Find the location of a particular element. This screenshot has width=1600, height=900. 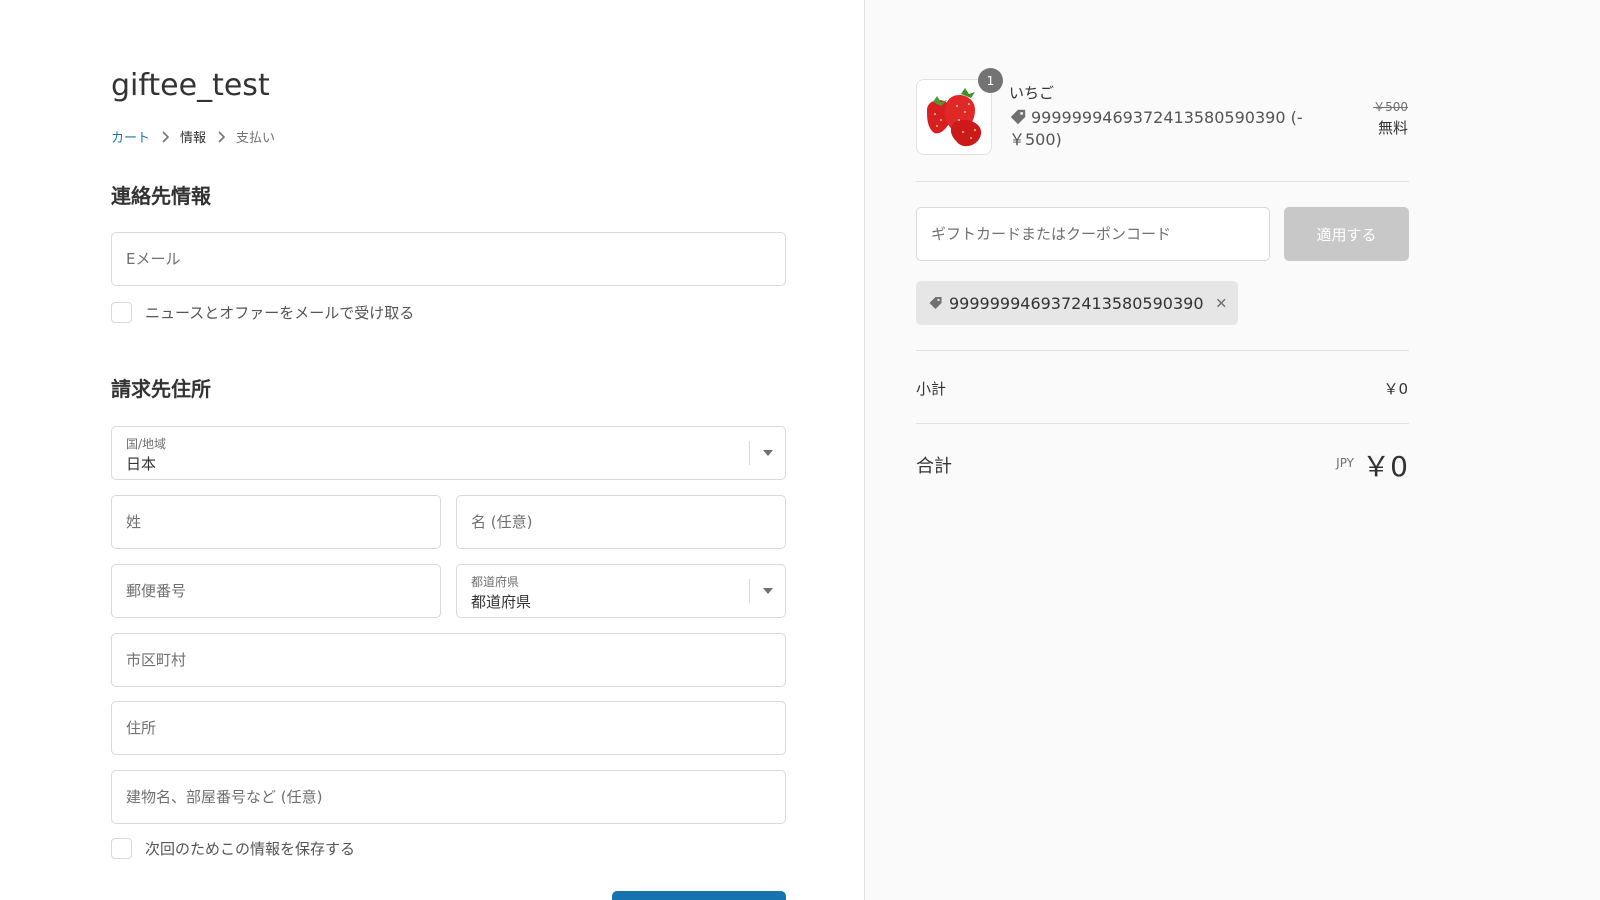

product-discount-text: 9999999469372413580590390 (-￥500) is located at coordinates (1156, 128).